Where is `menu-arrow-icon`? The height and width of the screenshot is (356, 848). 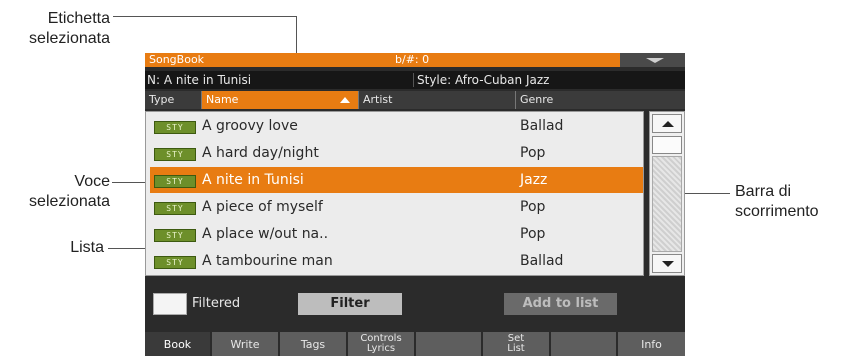 menu-arrow-icon is located at coordinates (655, 60).